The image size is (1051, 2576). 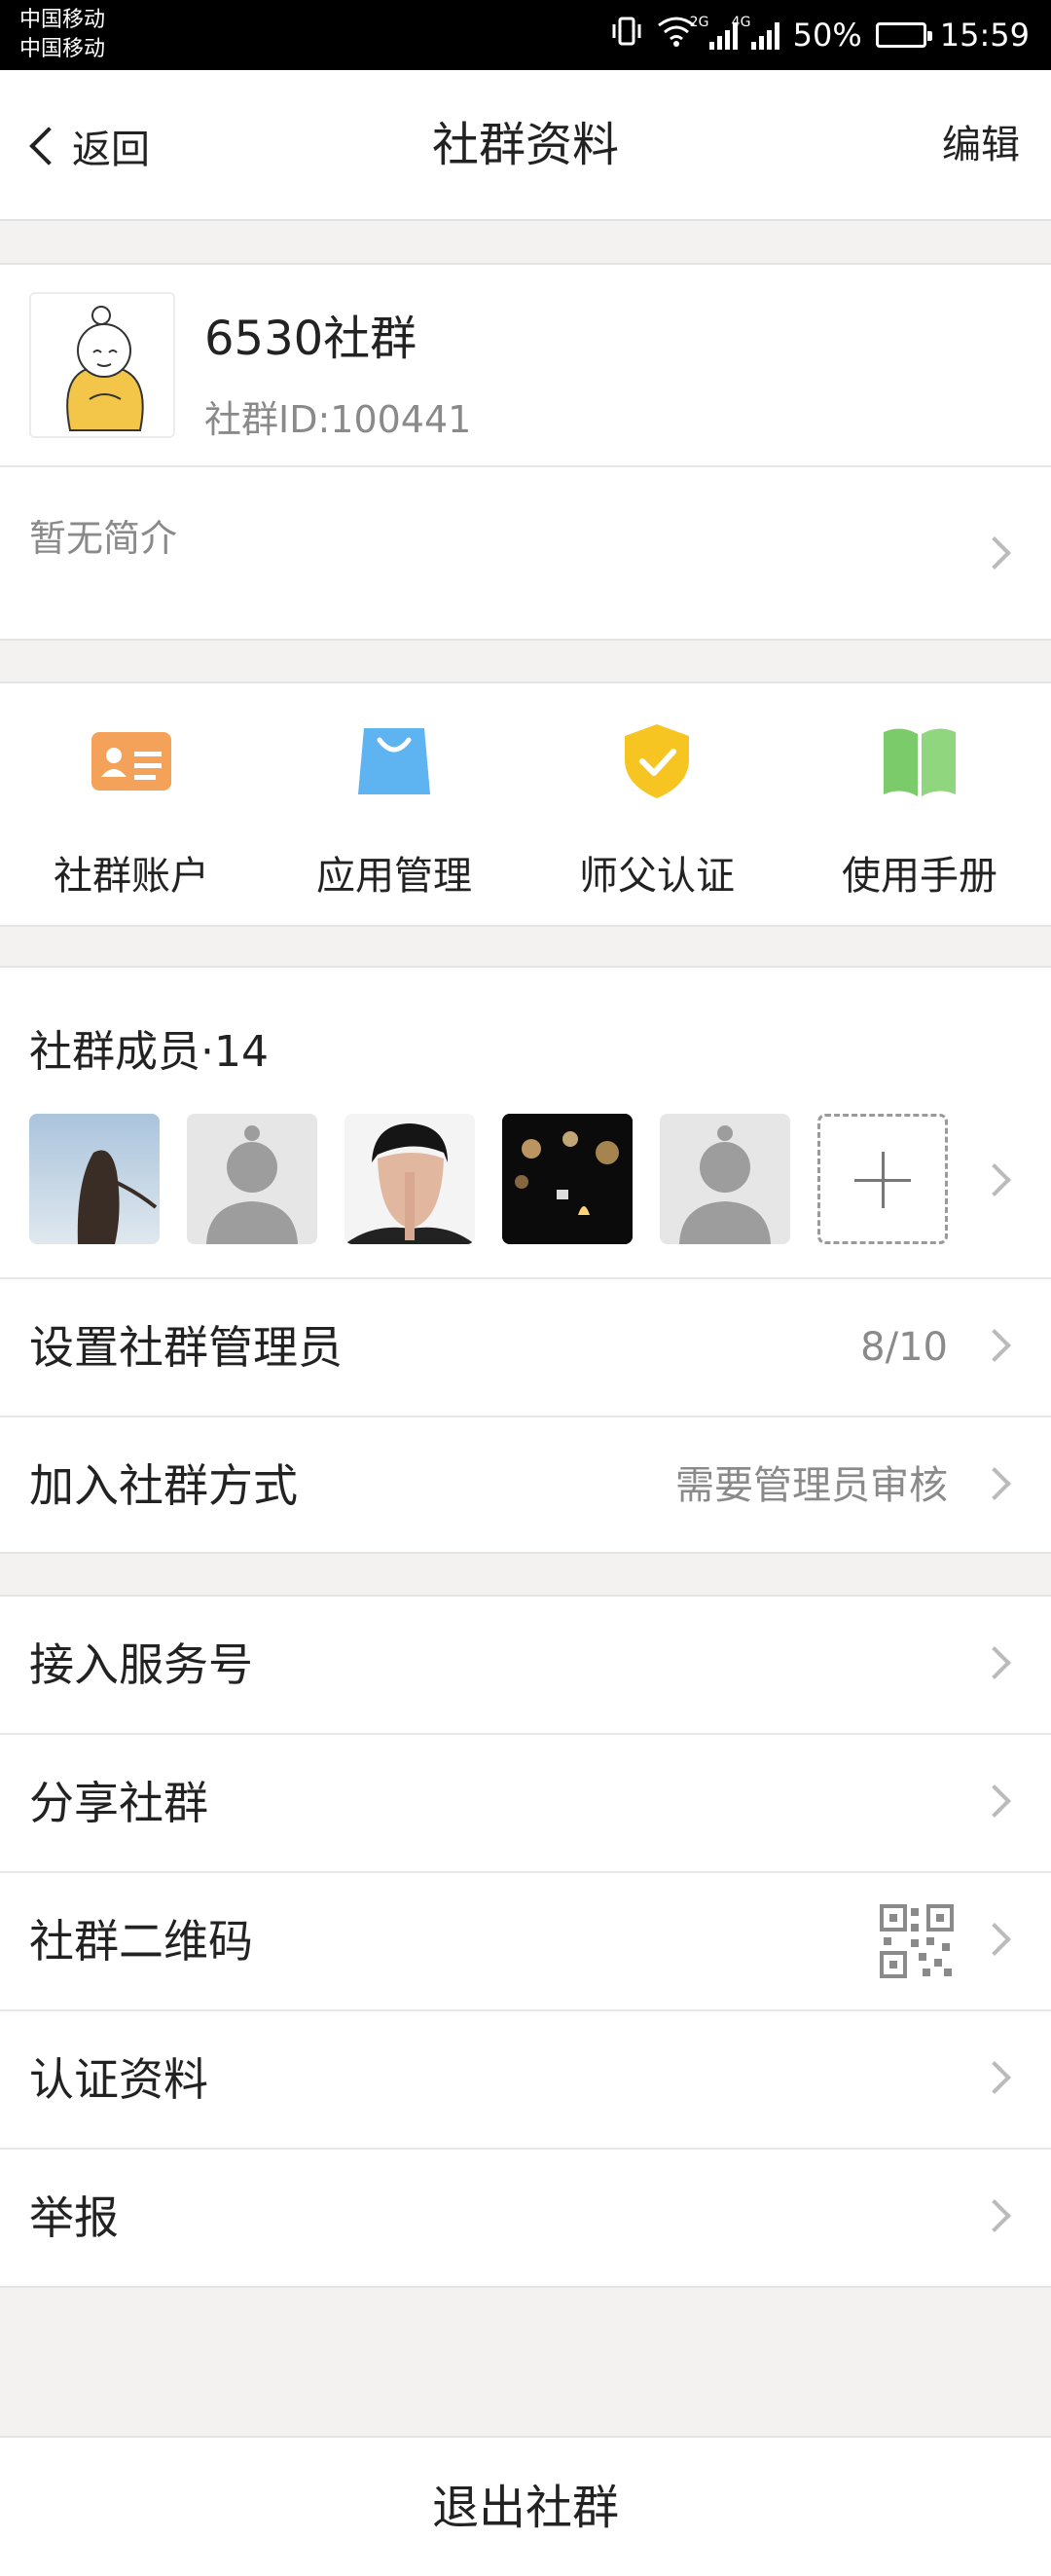 I want to click on status-bar: 中国移动 中国移动 2G 4G 50% 15:59, so click(x=525, y=35).